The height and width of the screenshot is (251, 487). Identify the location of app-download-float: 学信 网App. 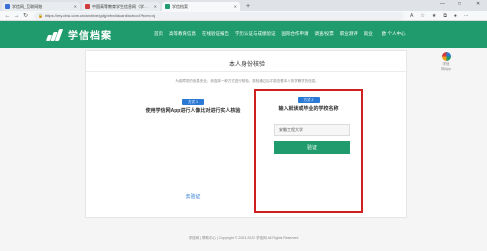
(446, 61).